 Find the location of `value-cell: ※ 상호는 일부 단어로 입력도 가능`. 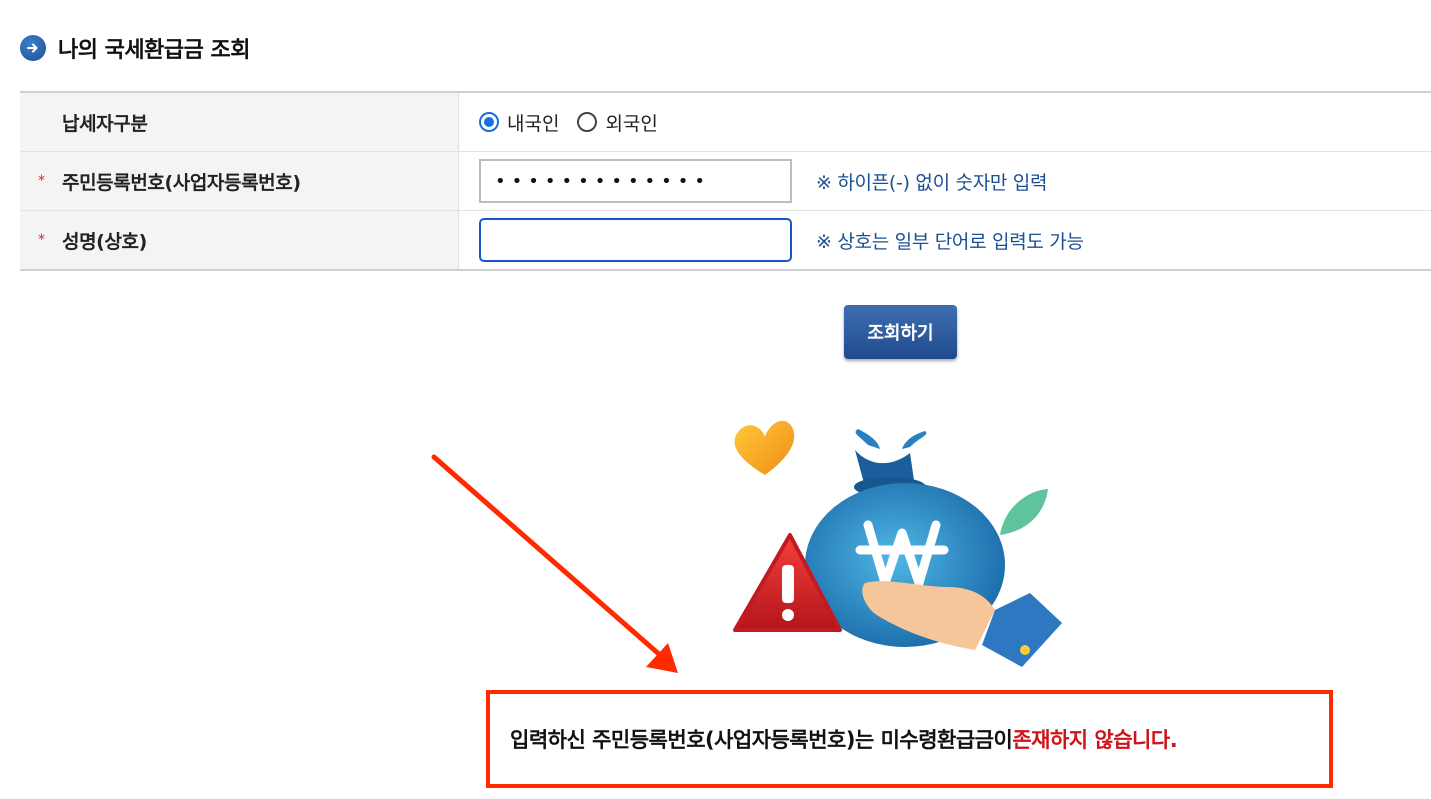

value-cell: ※ 상호는 일부 단어로 입력도 가능 is located at coordinates (945, 240).